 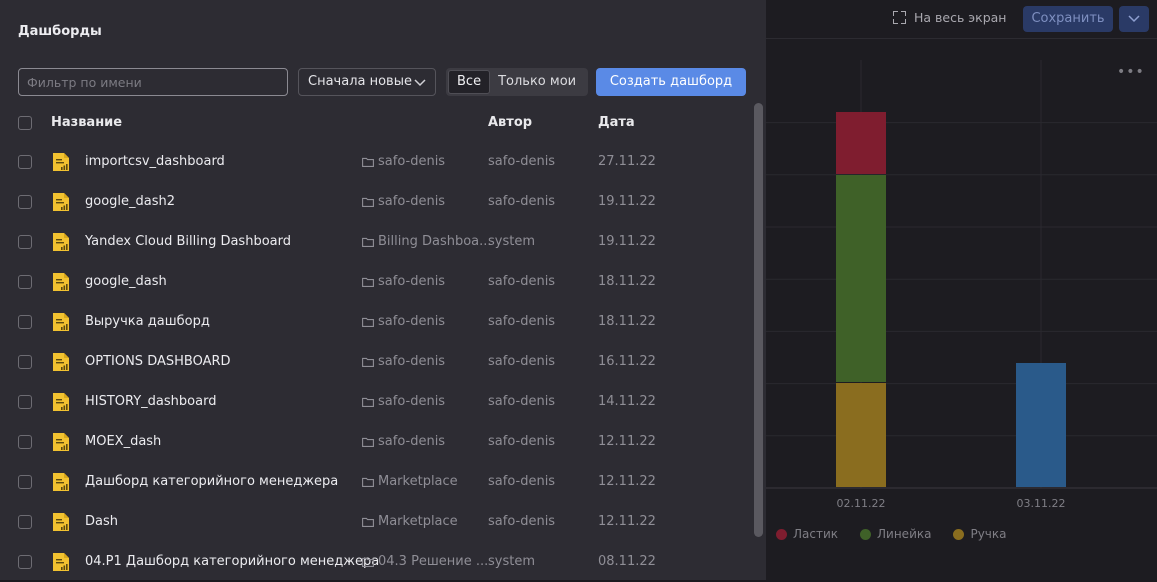 What do you see at coordinates (988, 534) in the screenshot?
I see `legend-label: Ручка` at bounding box center [988, 534].